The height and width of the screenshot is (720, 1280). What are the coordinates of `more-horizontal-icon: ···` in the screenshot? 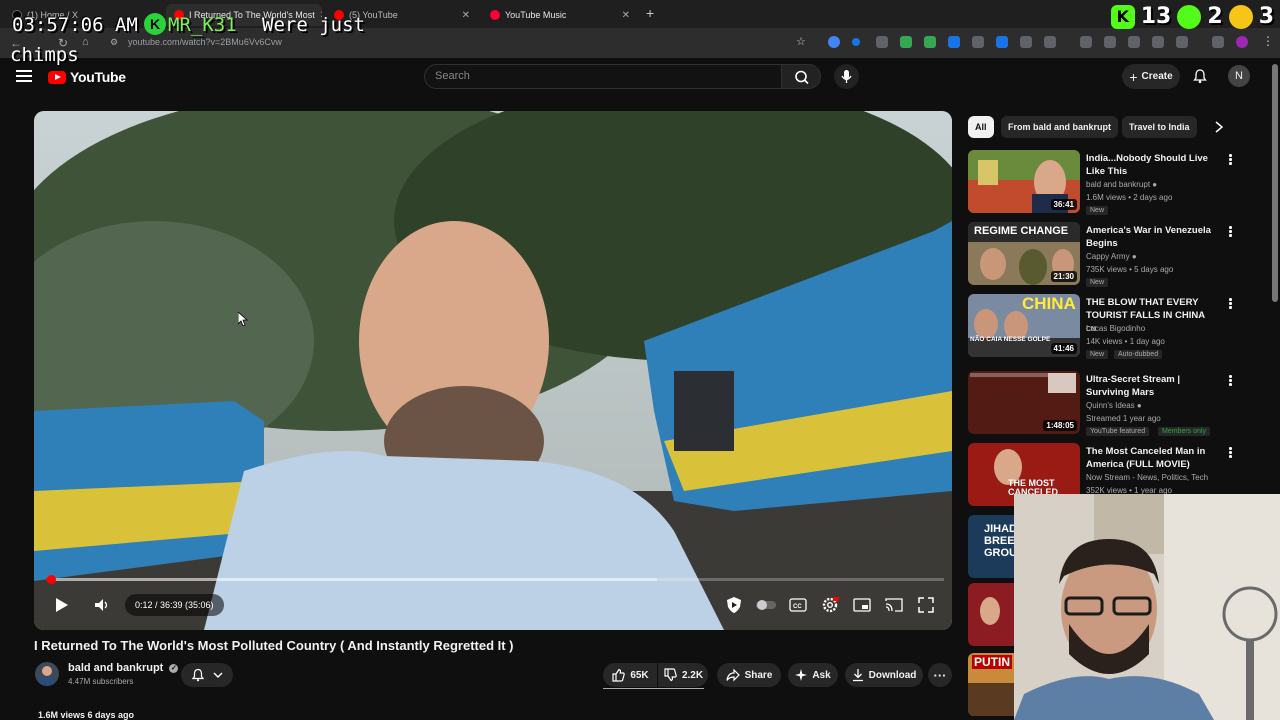 It's located at (940, 675).